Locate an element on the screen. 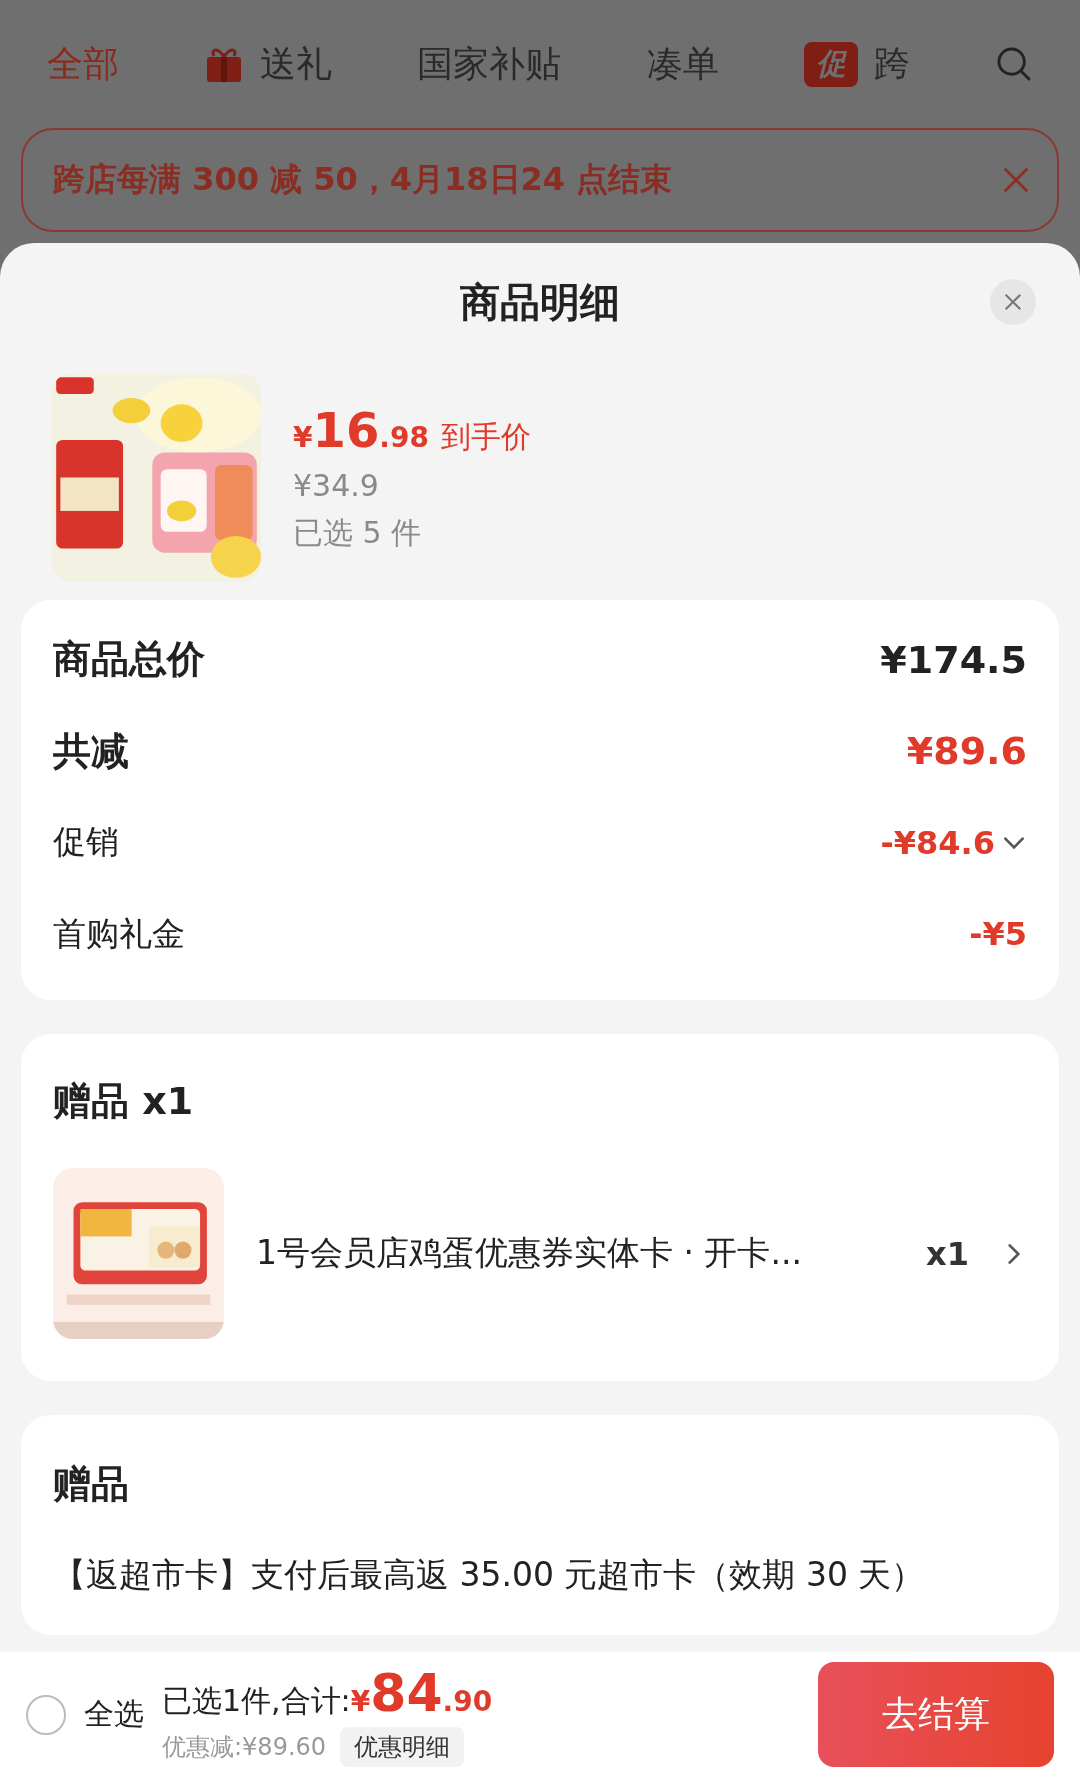  total-summary: 已选1件,合计:¥84.90 is located at coordinates (328, 1692).